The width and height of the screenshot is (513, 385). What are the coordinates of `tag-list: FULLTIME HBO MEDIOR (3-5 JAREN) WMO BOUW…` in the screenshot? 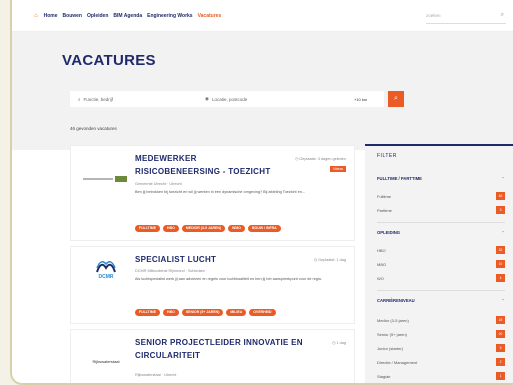 It's located at (208, 228).